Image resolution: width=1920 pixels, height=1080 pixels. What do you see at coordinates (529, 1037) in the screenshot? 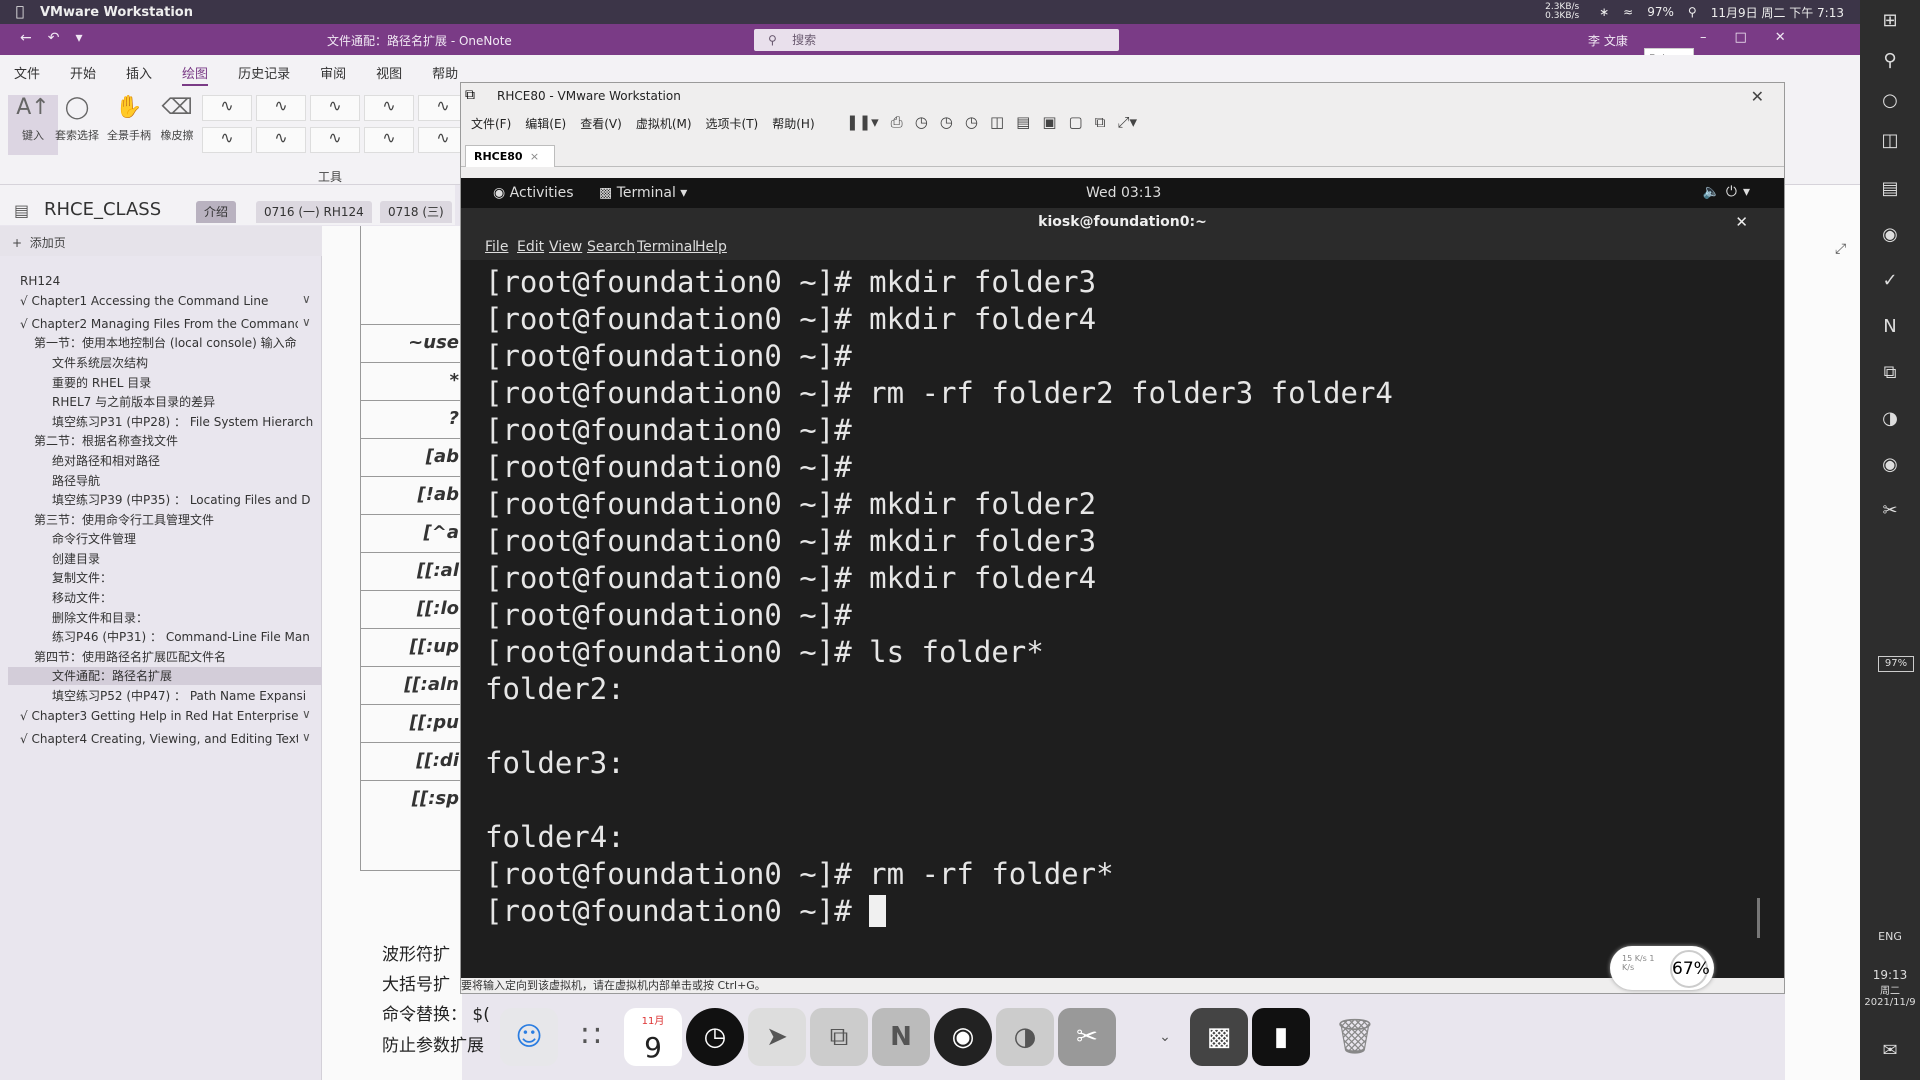
I see `finder-icon: ☺` at bounding box center [529, 1037].